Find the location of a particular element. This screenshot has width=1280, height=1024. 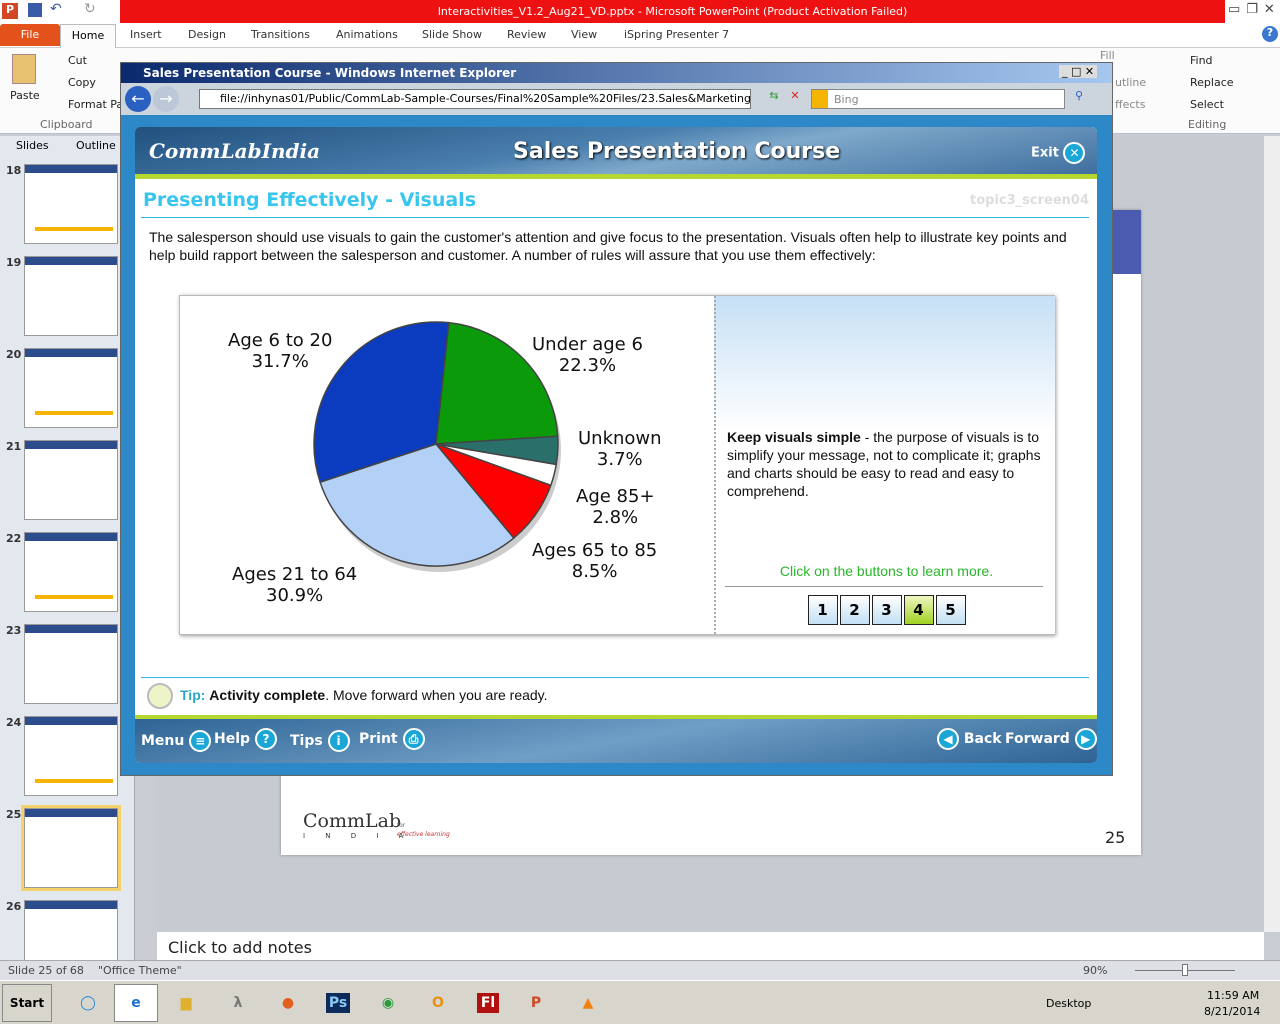

slide-number: 21 is located at coordinates (14, 446).